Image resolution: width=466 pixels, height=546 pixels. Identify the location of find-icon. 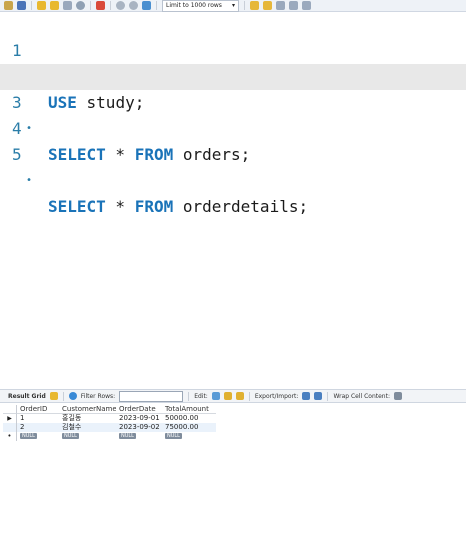
(267, 5).